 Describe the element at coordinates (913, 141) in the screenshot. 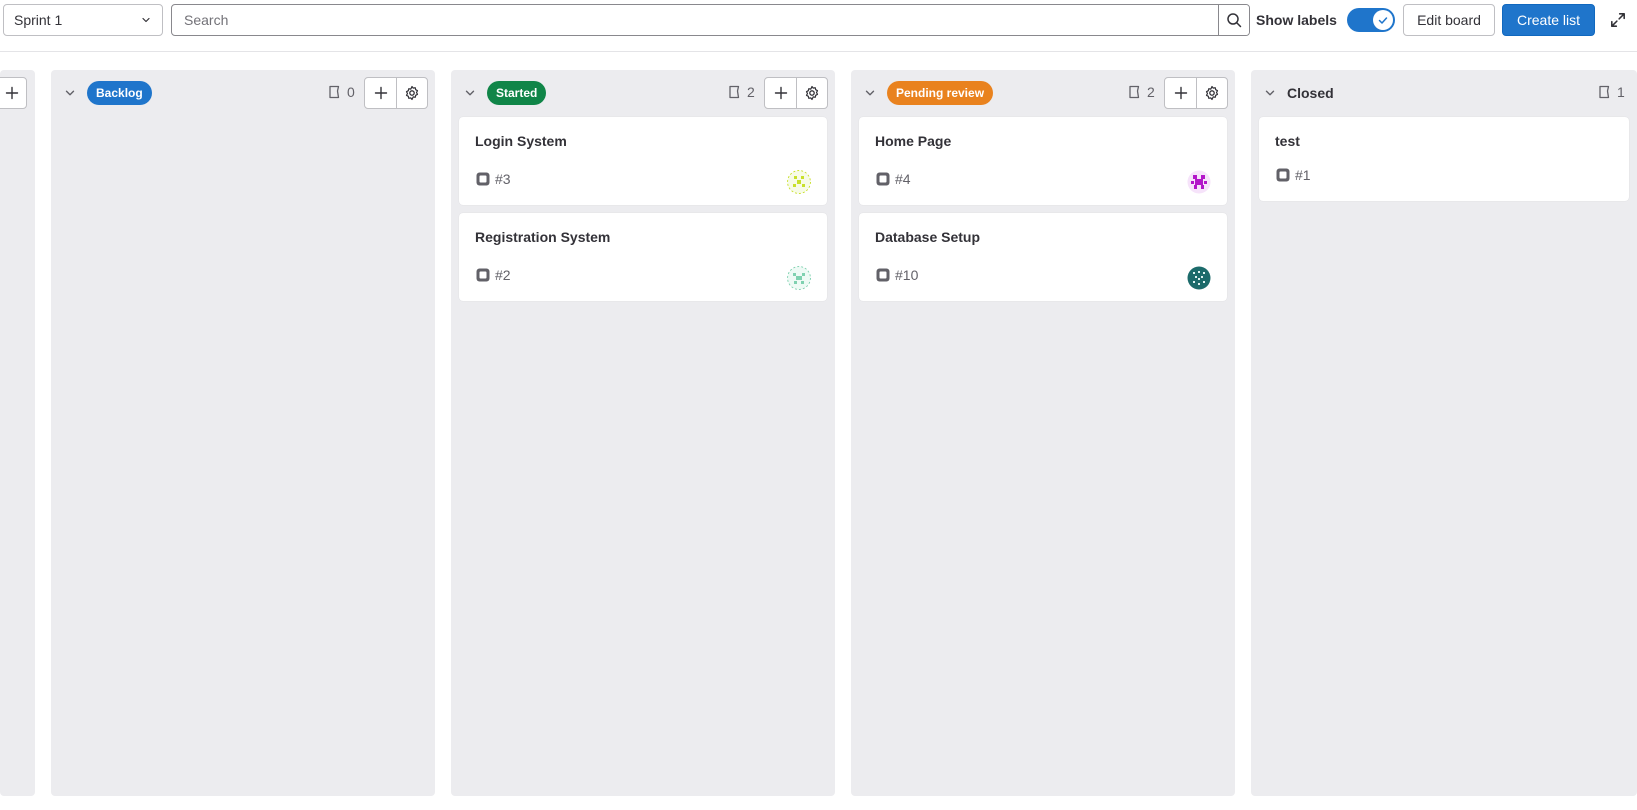

I see `issue-title: Home Page` at that location.